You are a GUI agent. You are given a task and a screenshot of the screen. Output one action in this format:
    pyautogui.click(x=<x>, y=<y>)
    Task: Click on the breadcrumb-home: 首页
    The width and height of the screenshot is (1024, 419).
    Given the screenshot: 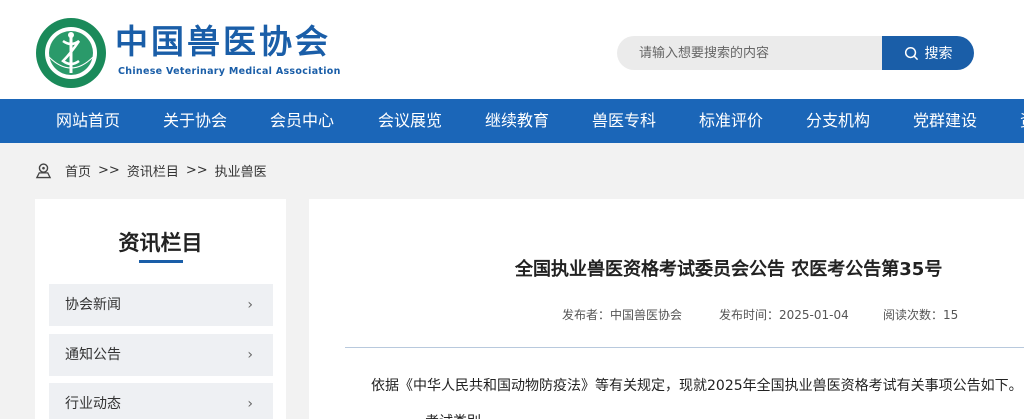 What is the action you would take?
    pyautogui.click(x=78, y=170)
    